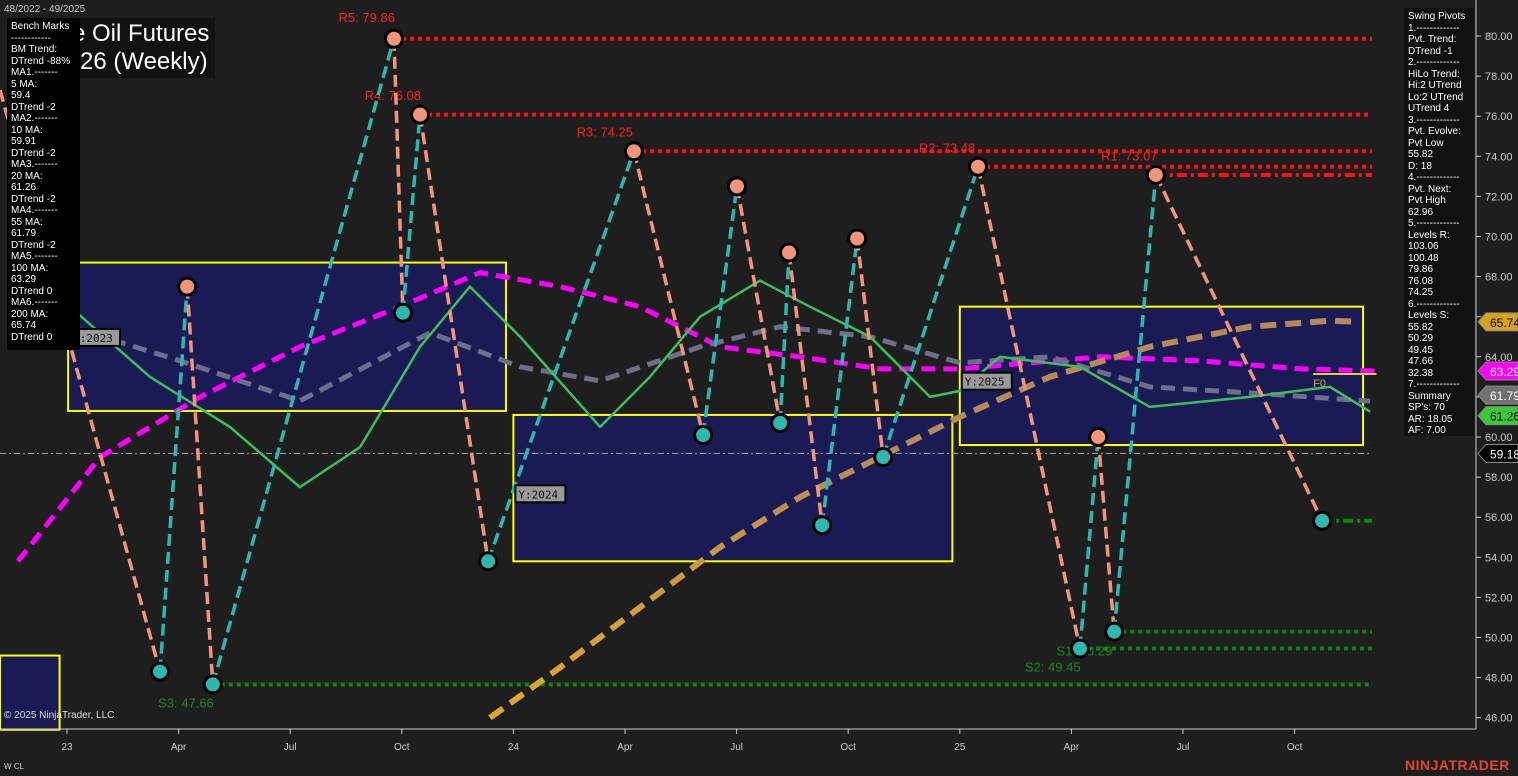 The height and width of the screenshot is (776, 1518). I want to click on bench-line: 10 MA:, so click(27, 130).